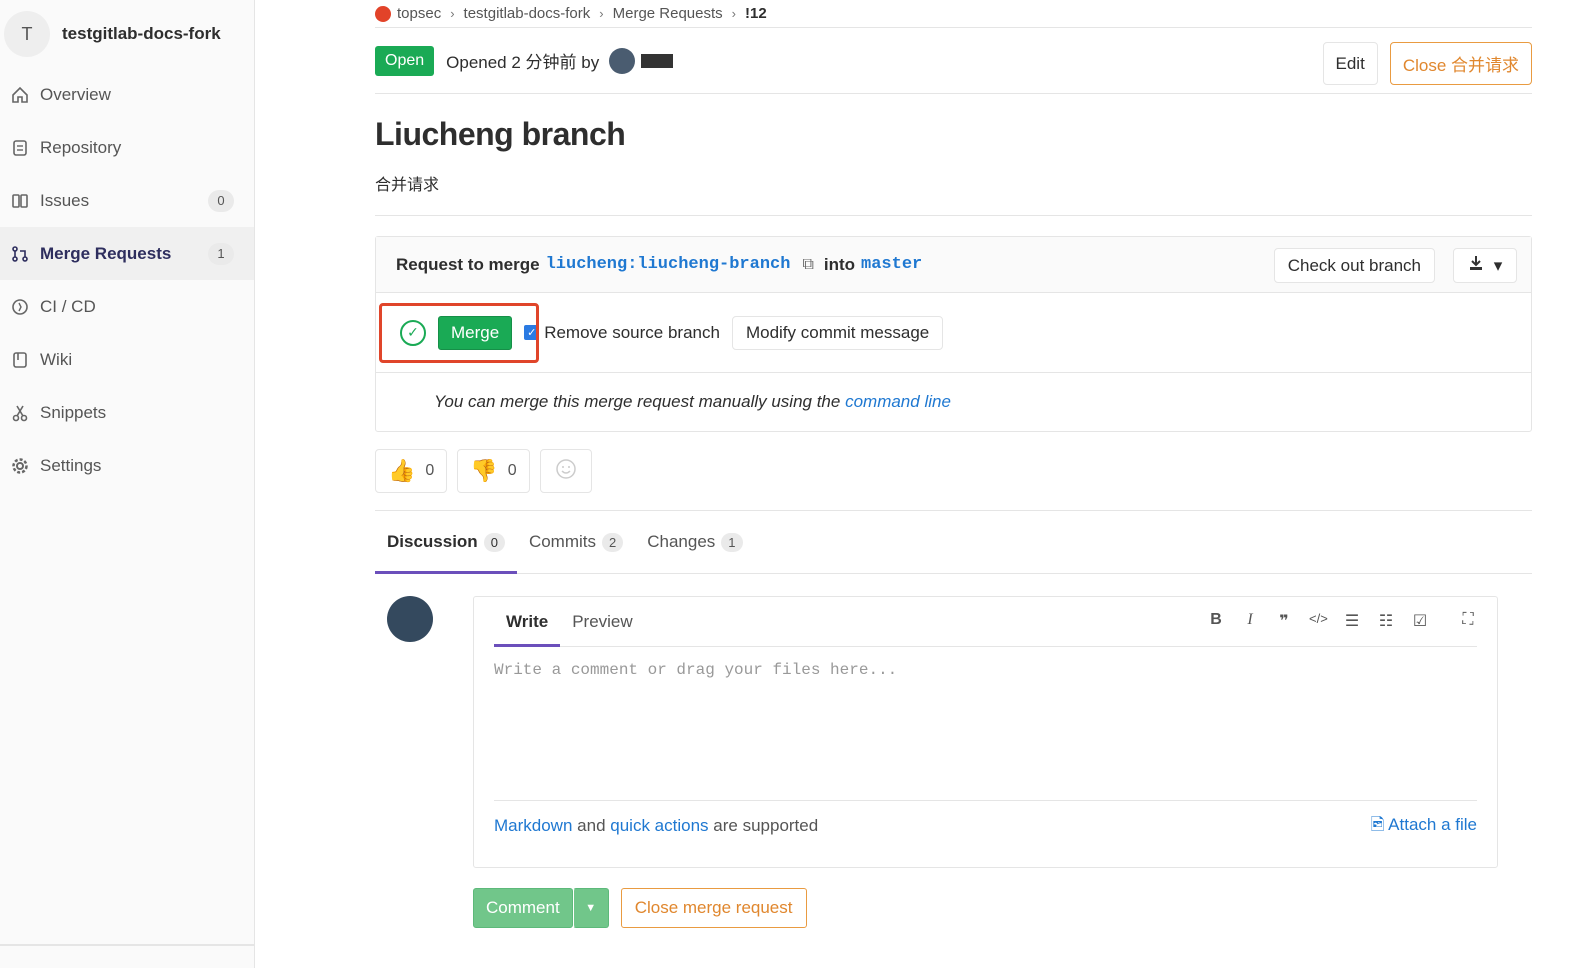 The image size is (1578, 968). Describe the element at coordinates (576, 542) in the screenshot. I see `tab-commits: Commits 2` at that location.